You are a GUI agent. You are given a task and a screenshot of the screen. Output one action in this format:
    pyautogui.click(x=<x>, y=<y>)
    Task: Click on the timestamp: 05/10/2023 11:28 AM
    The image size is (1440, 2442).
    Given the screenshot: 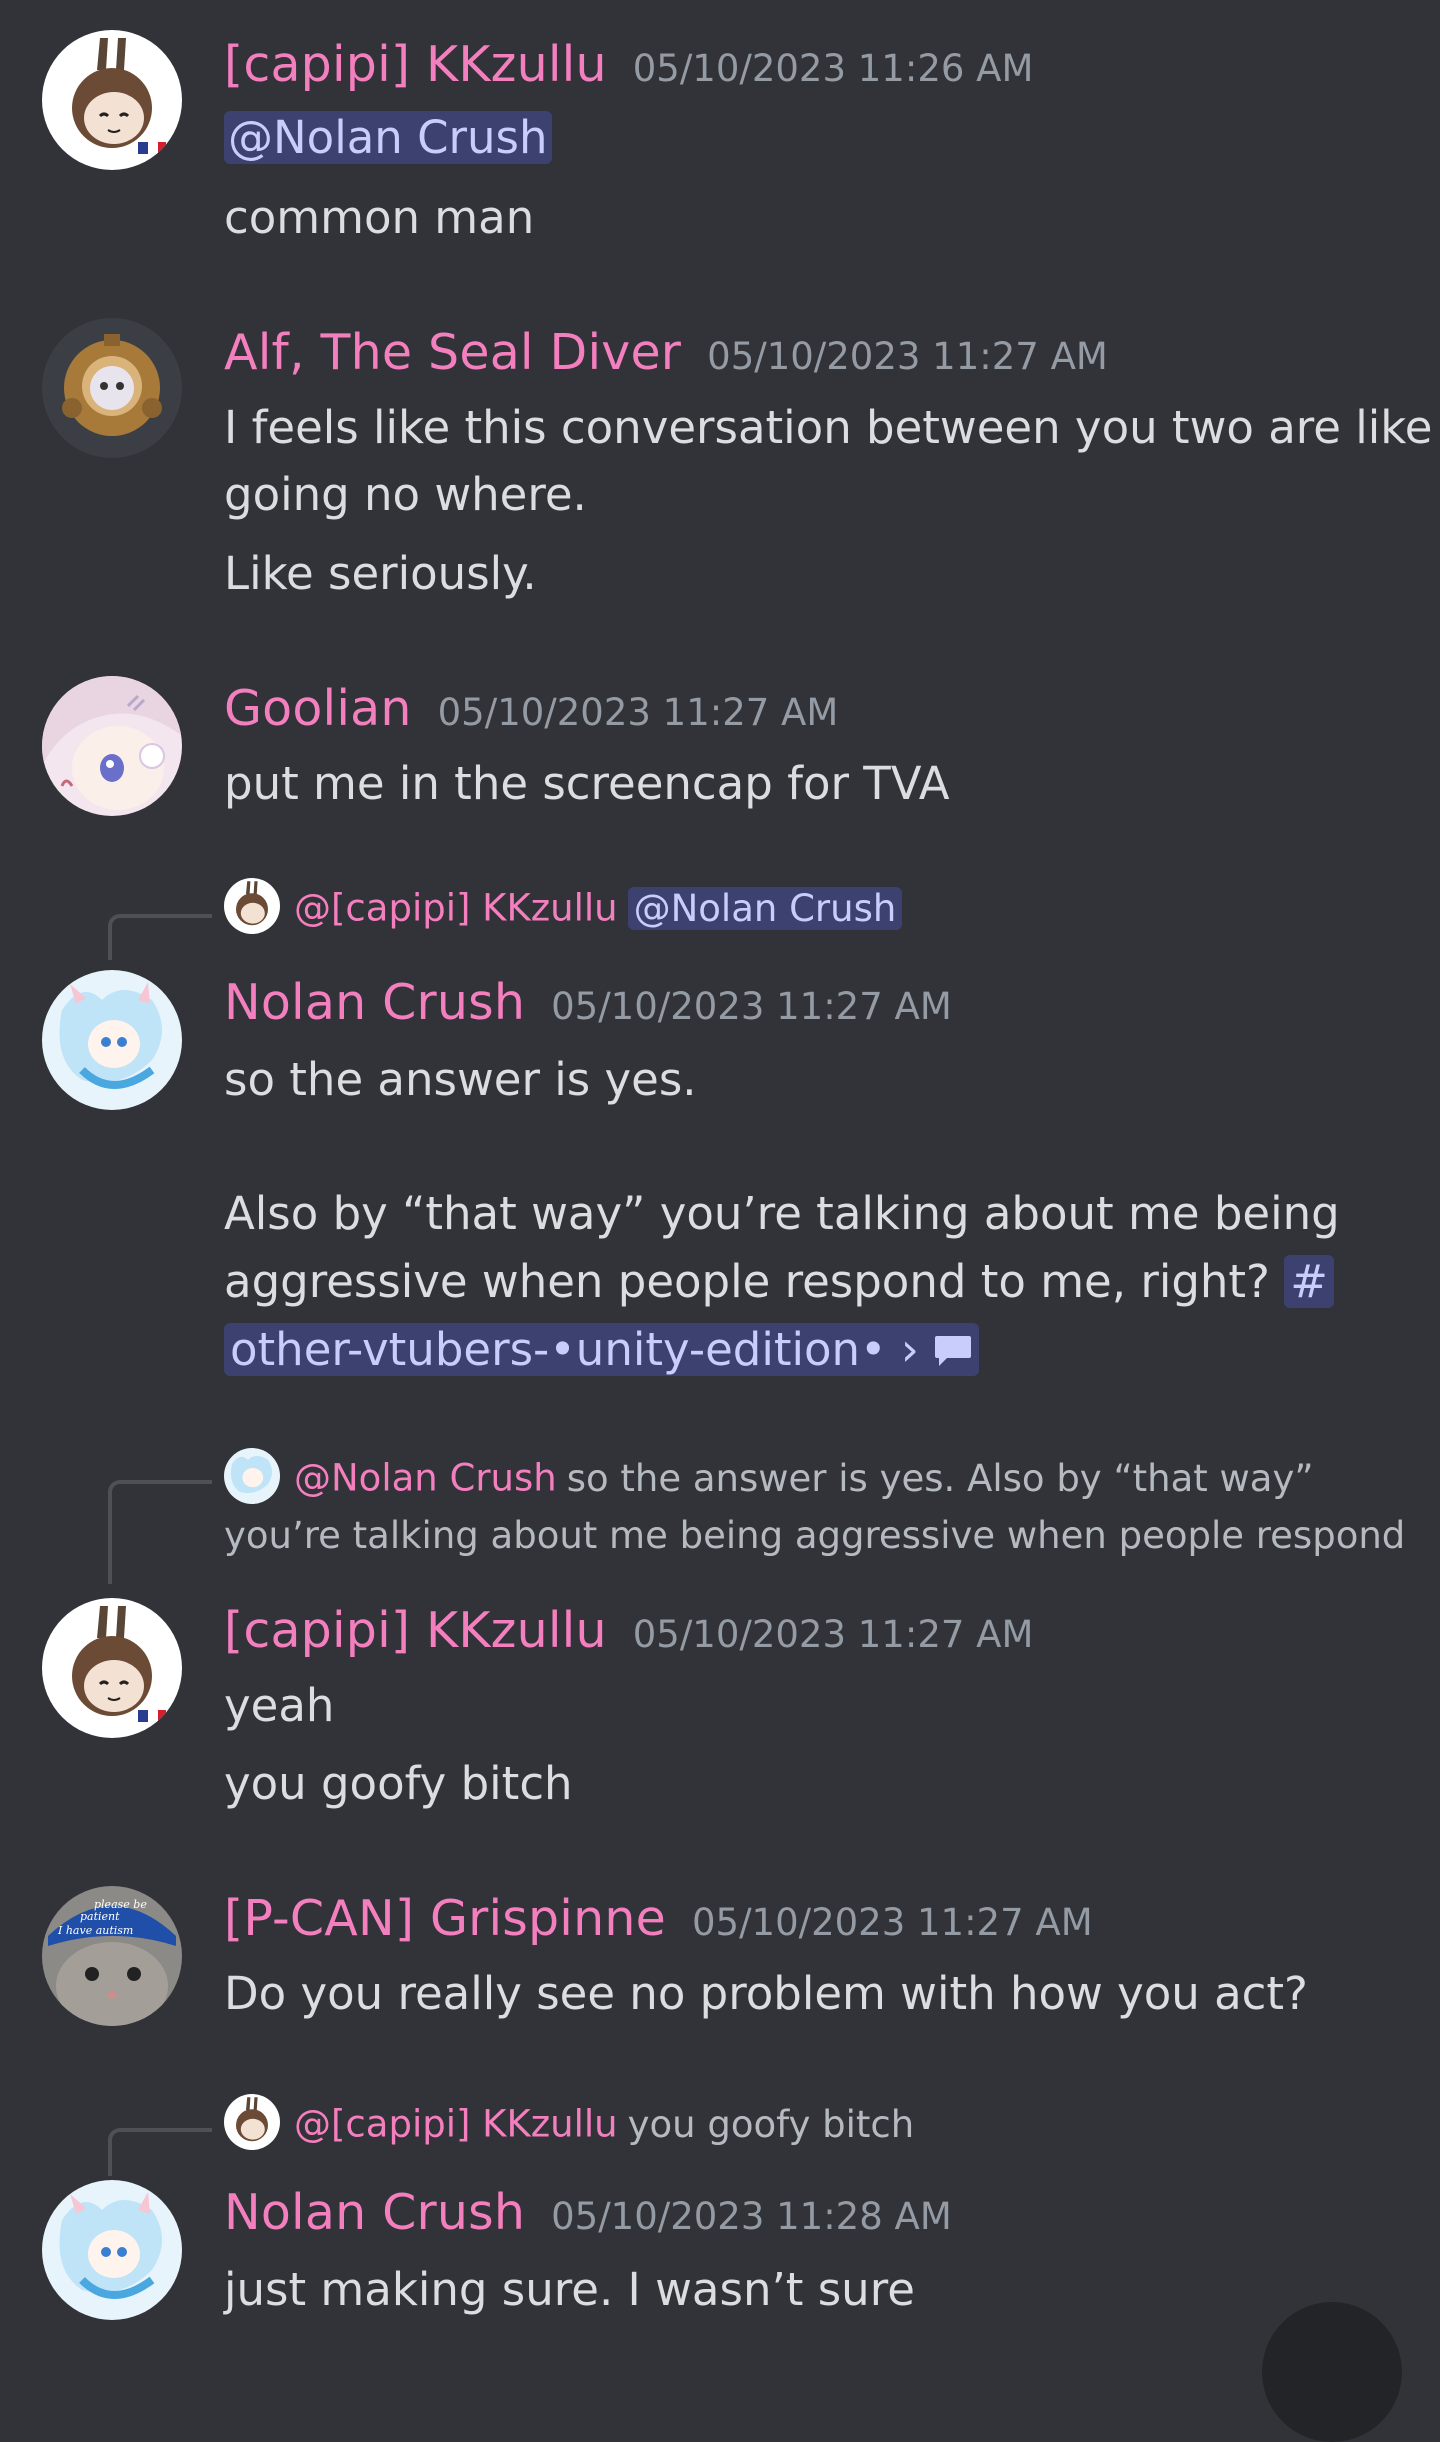 What is the action you would take?
    pyautogui.click(x=751, y=2216)
    